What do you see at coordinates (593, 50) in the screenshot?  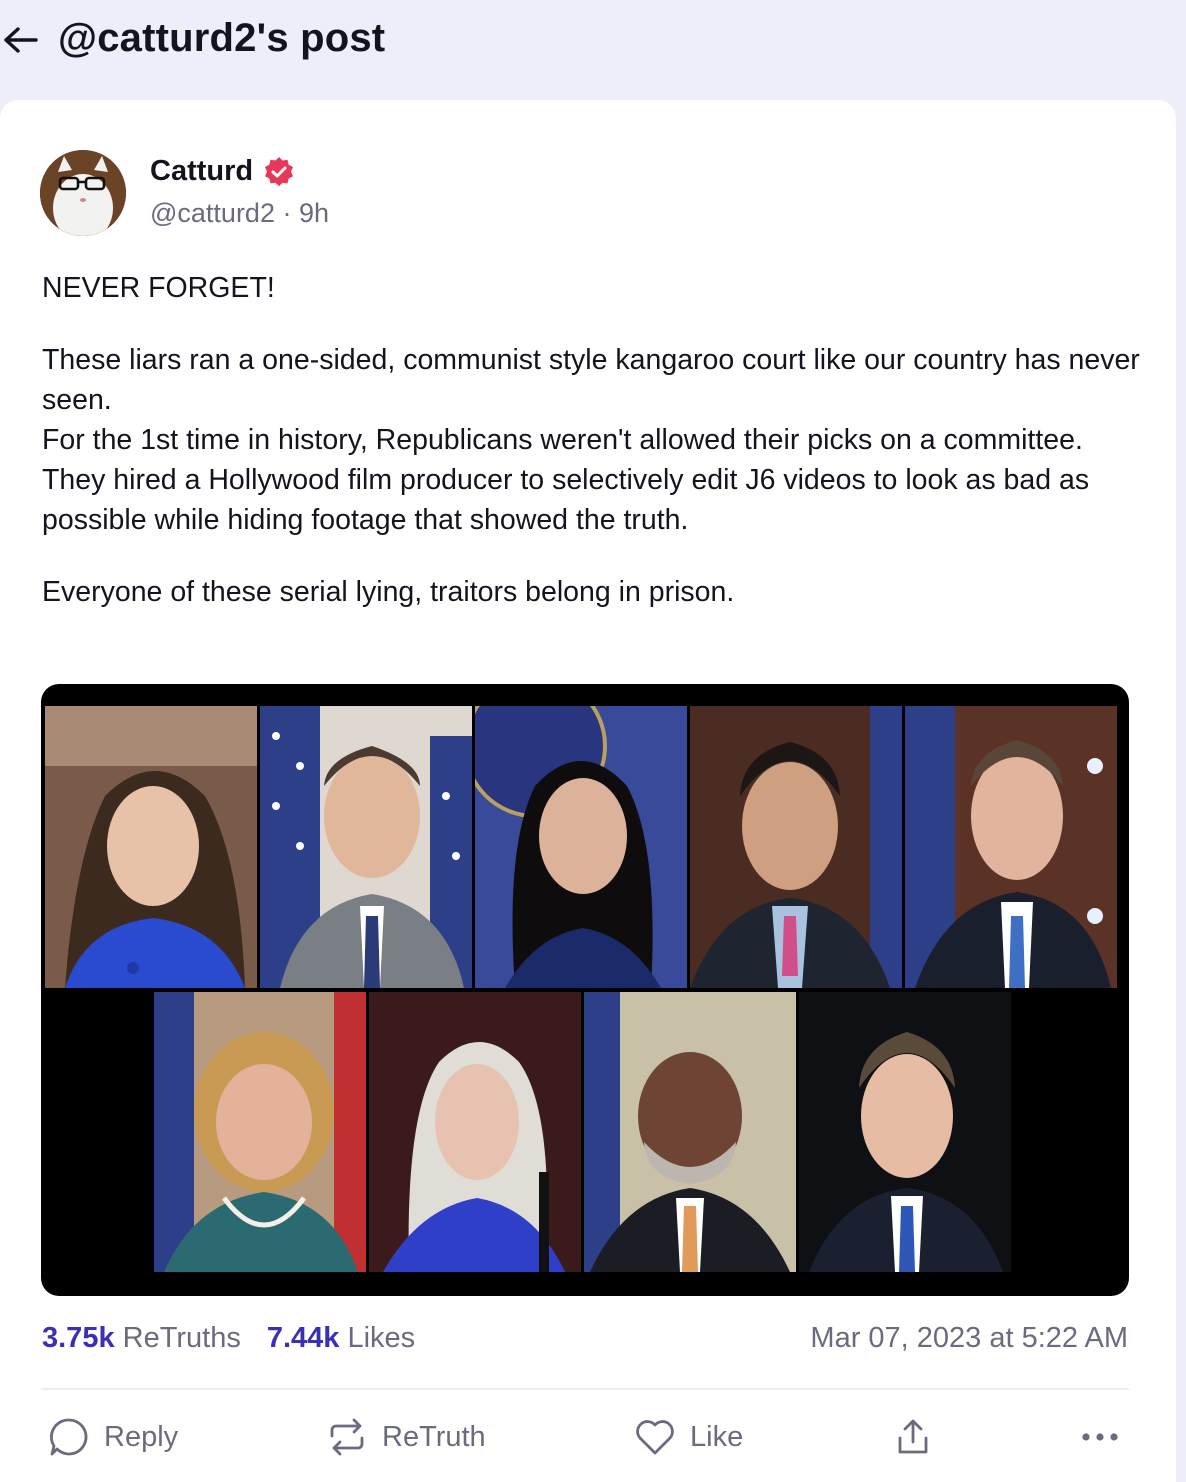 I see `top-bar: @catturd2's post` at bounding box center [593, 50].